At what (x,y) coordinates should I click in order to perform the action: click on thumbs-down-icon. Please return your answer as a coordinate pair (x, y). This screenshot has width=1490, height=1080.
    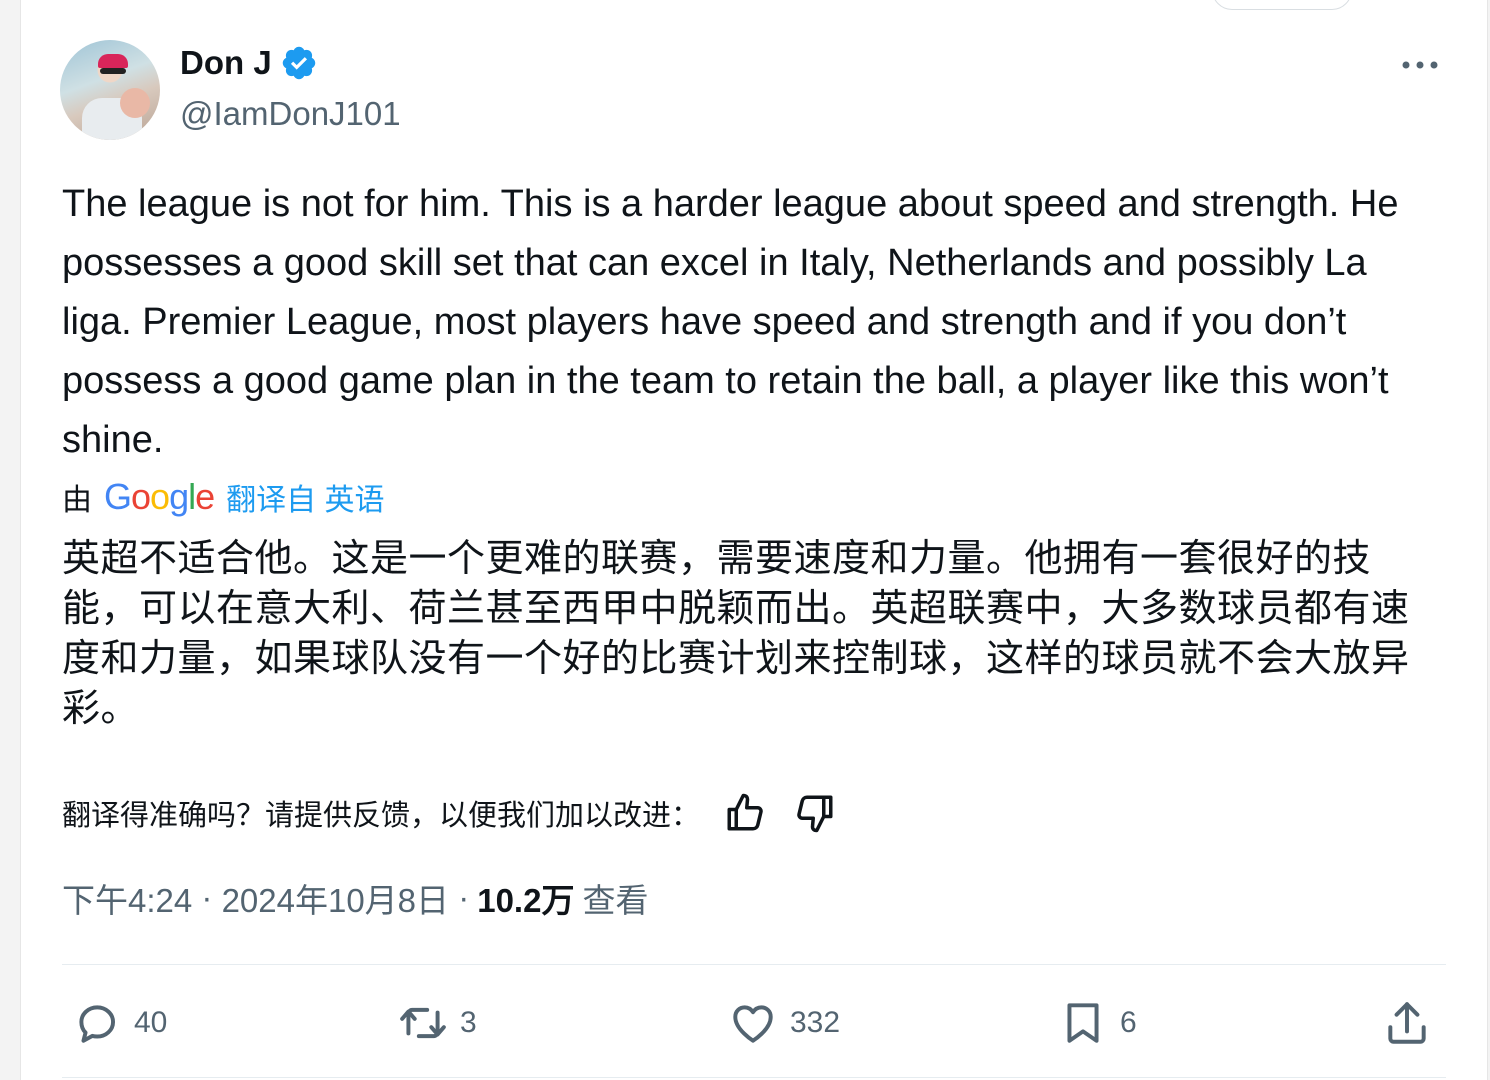
    Looking at the image, I should click on (815, 813).